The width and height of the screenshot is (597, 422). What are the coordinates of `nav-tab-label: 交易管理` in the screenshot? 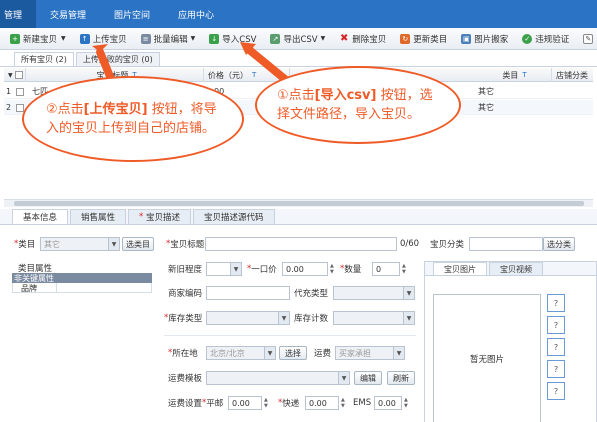 It's located at (68, 15).